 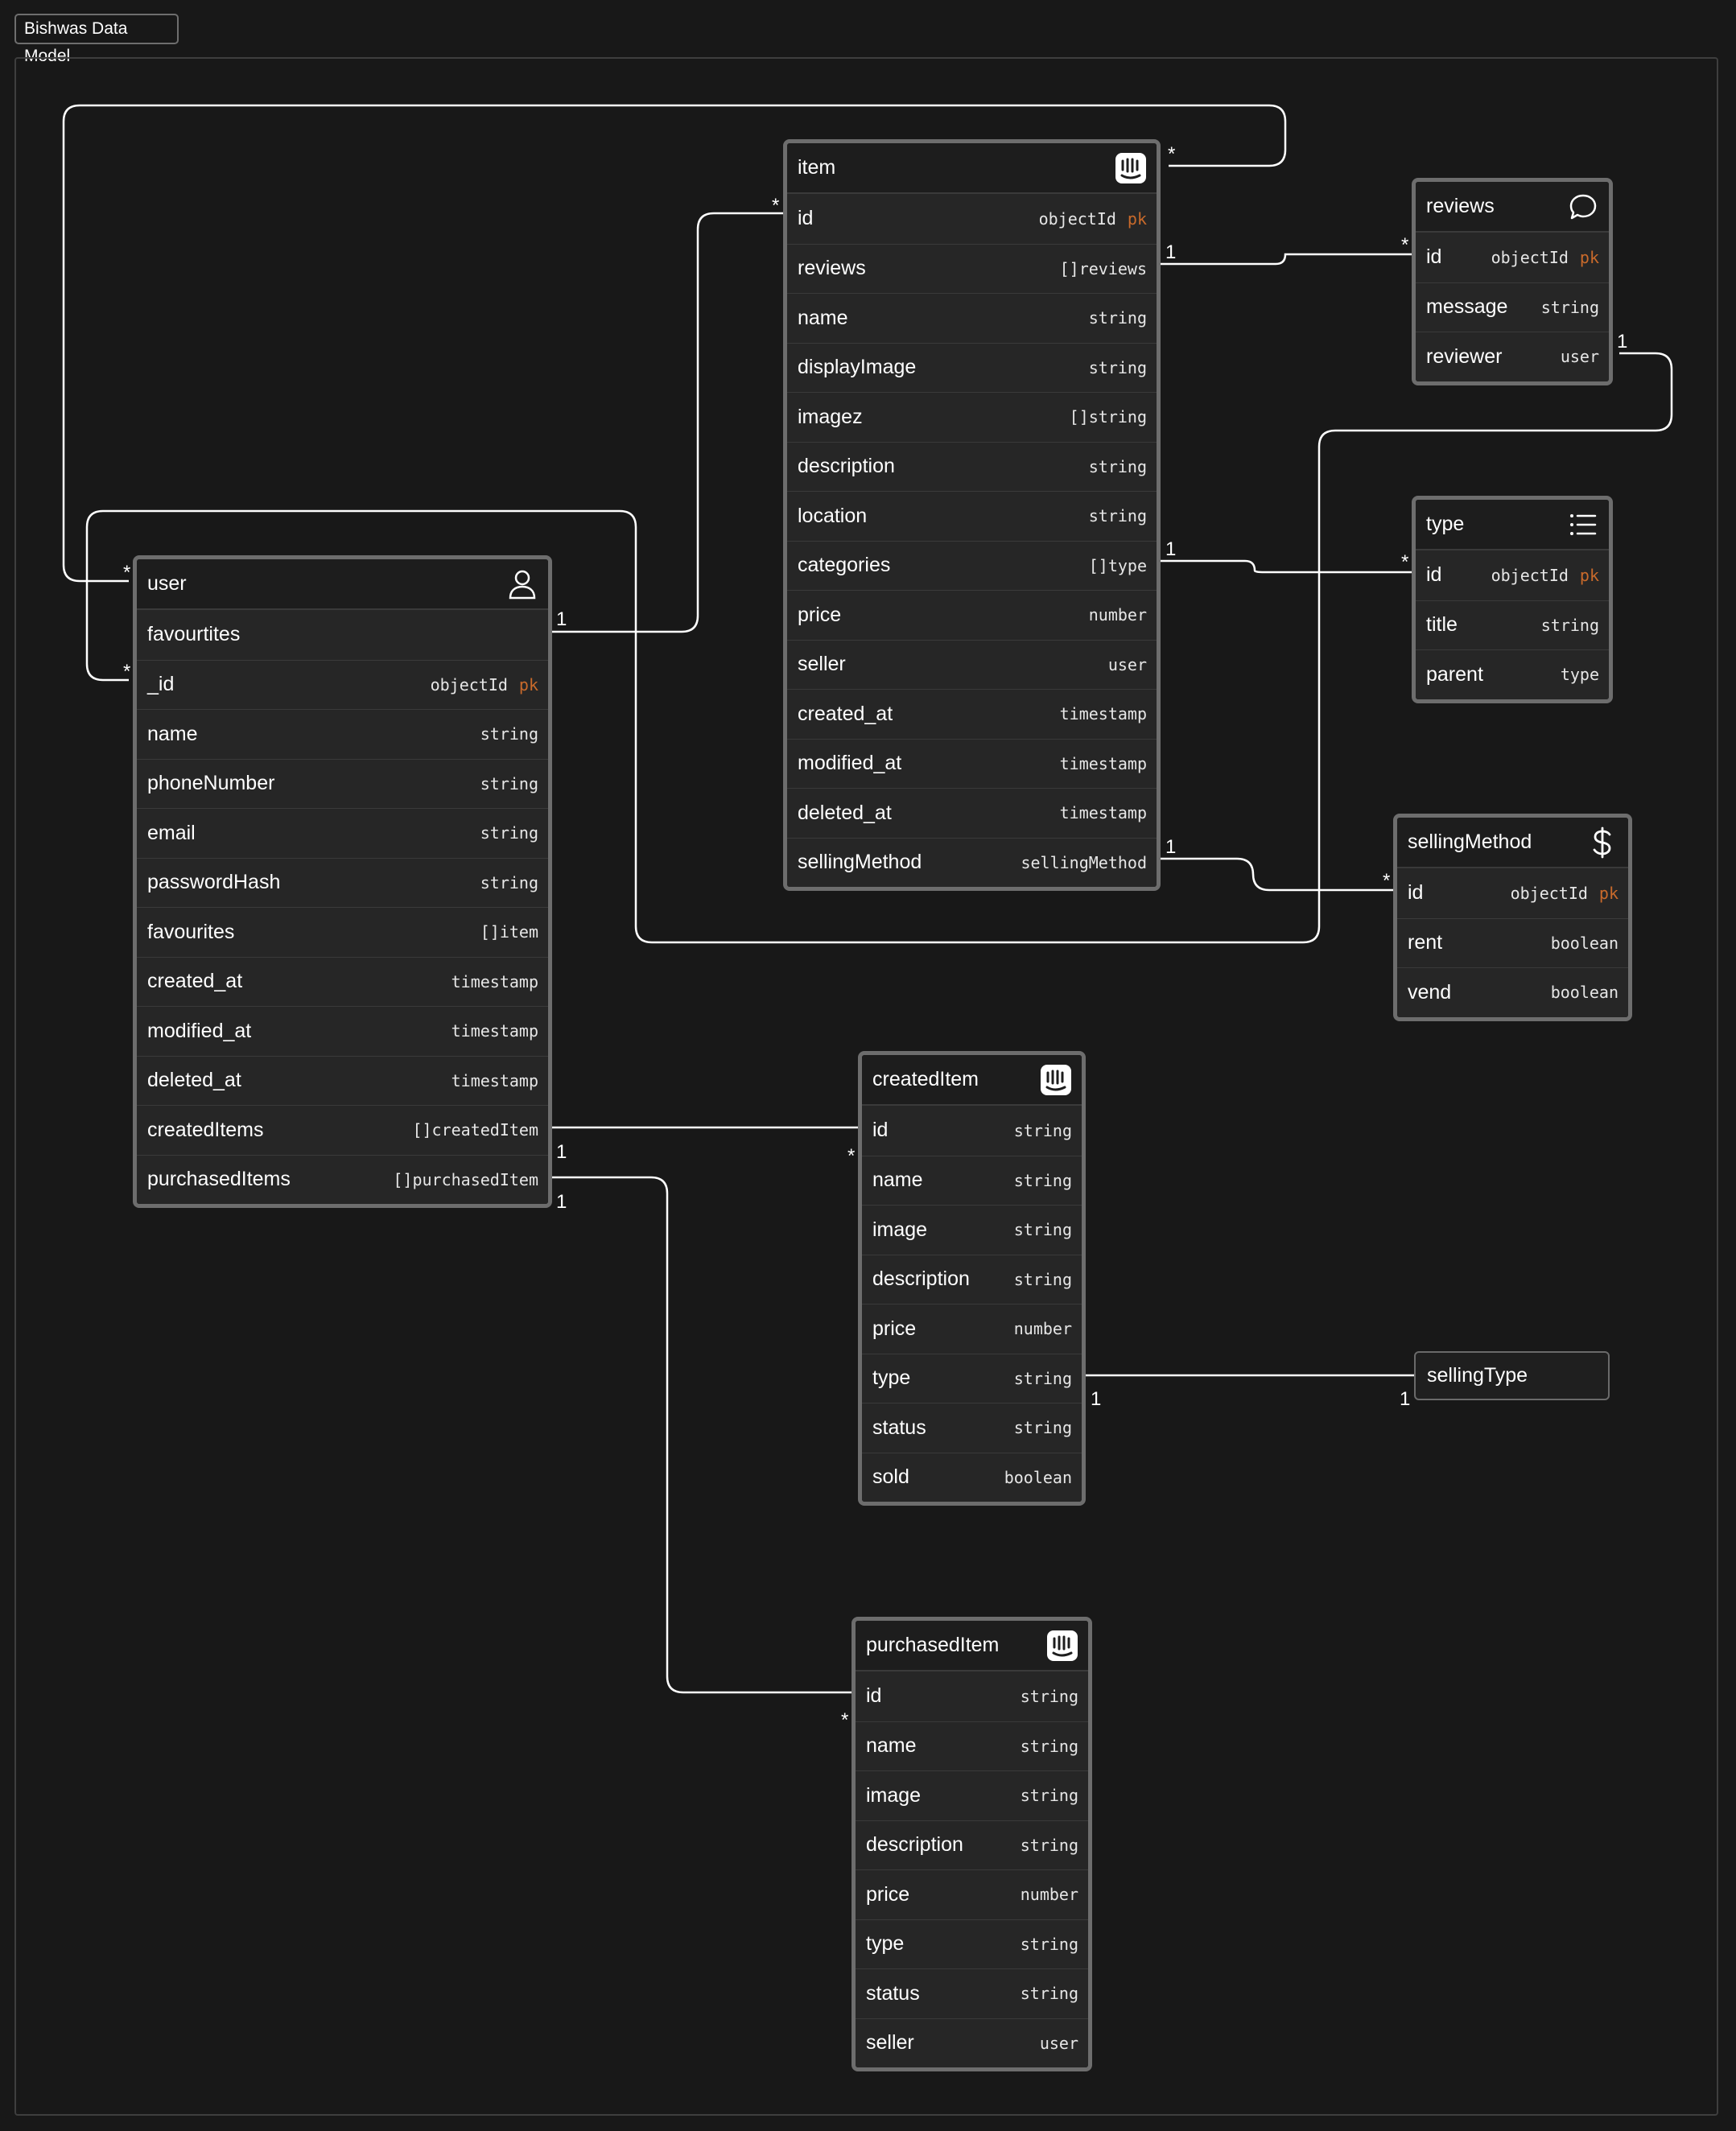 I want to click on field-row: favourtites, so click(x=342, y=635).